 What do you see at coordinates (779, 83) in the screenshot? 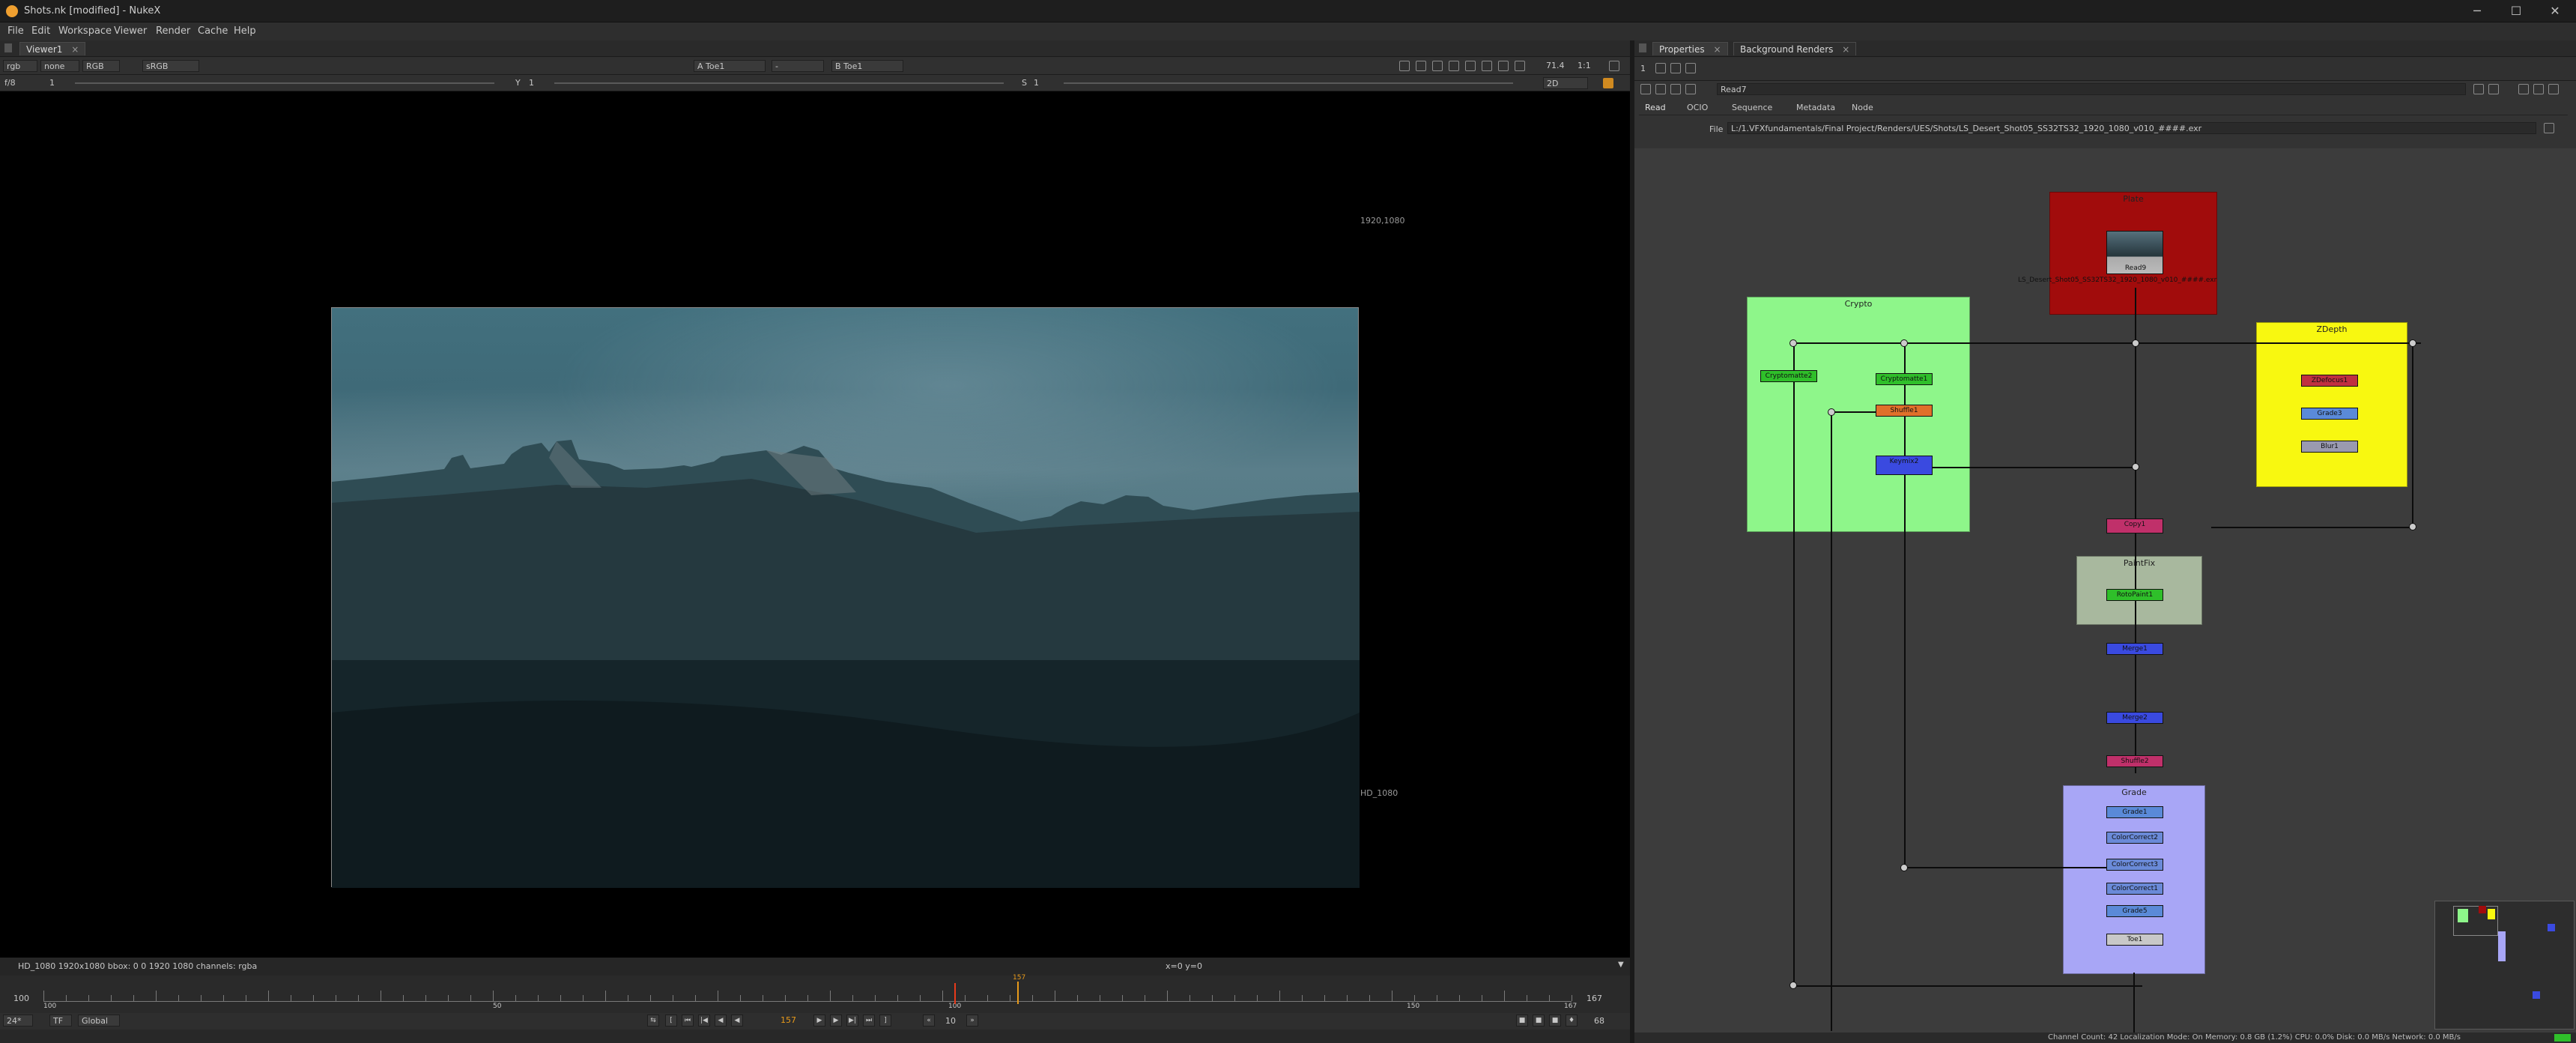
I see `gamma-slider` at bounding box center [779, 83].